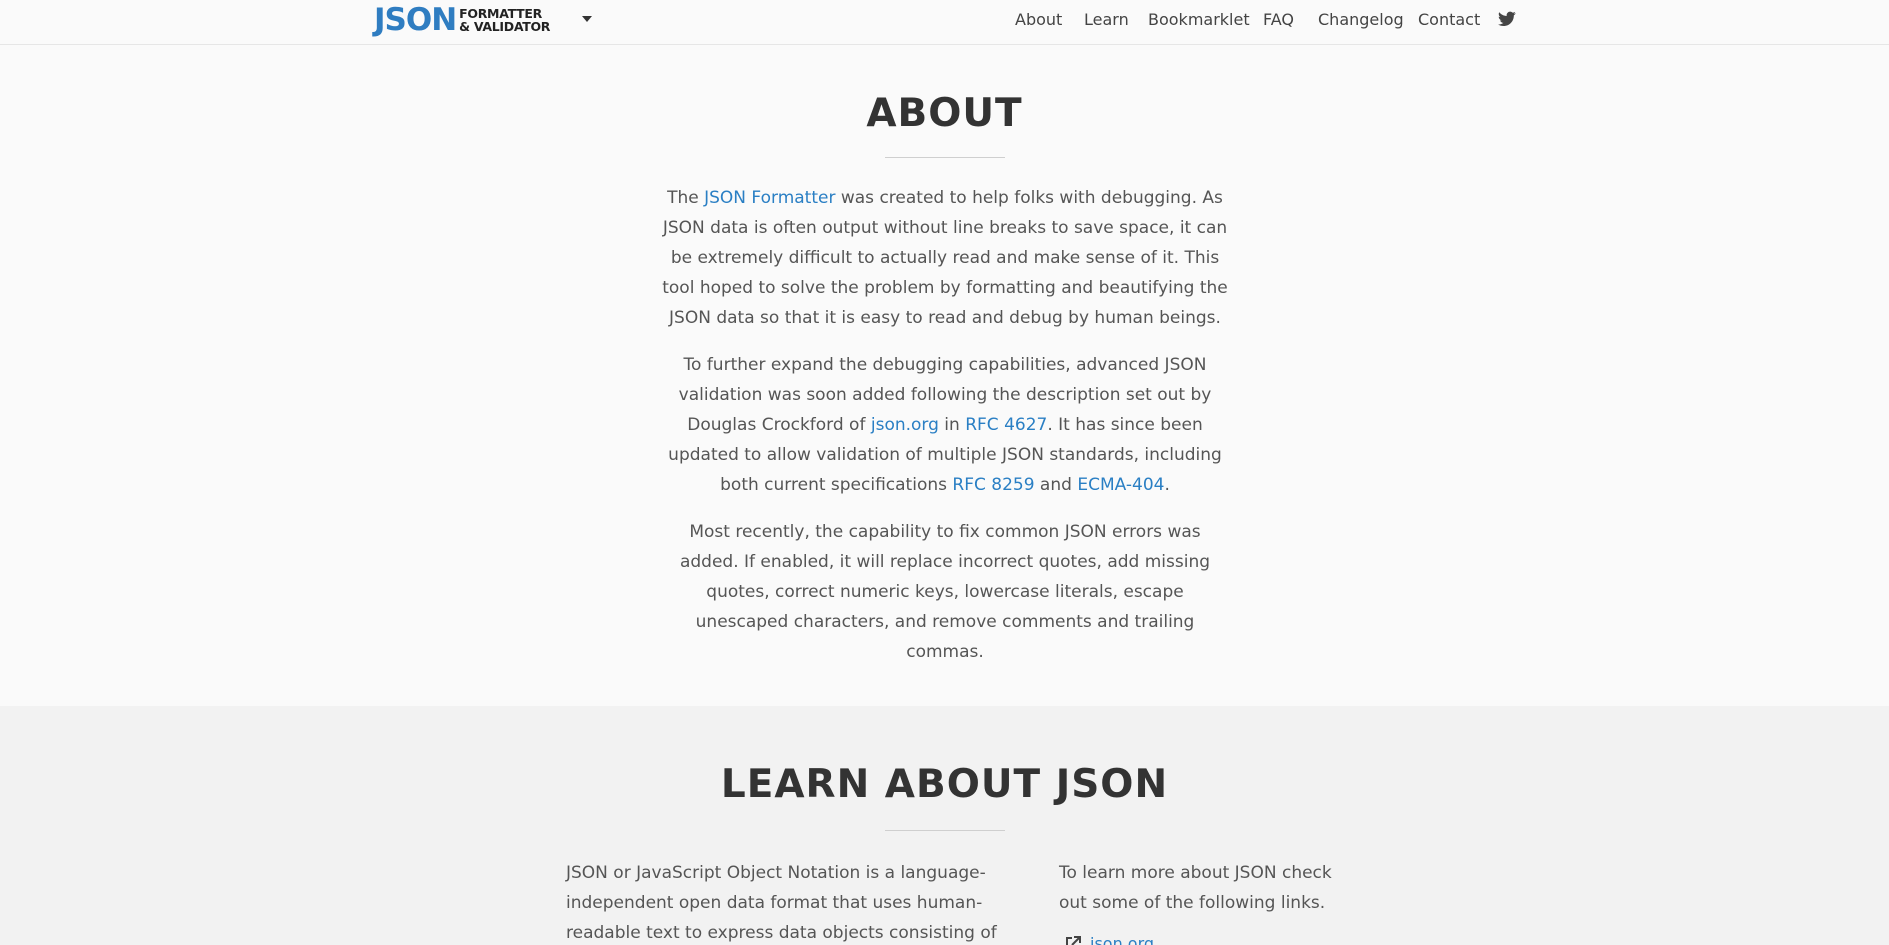 The width and height of the screenshot is (1889, 945). What do you see at coordinates (1056, 485) in the screenshot?
I see `text-fragment: and` at bounding box center [1056, 485].